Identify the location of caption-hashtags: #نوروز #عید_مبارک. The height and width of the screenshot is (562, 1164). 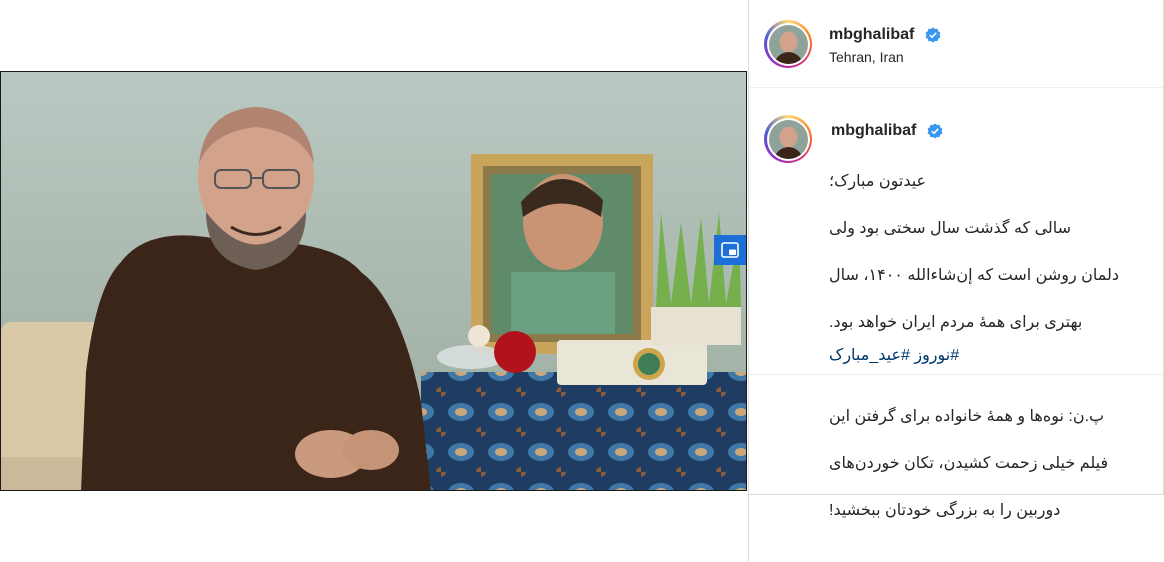
(989, 355).